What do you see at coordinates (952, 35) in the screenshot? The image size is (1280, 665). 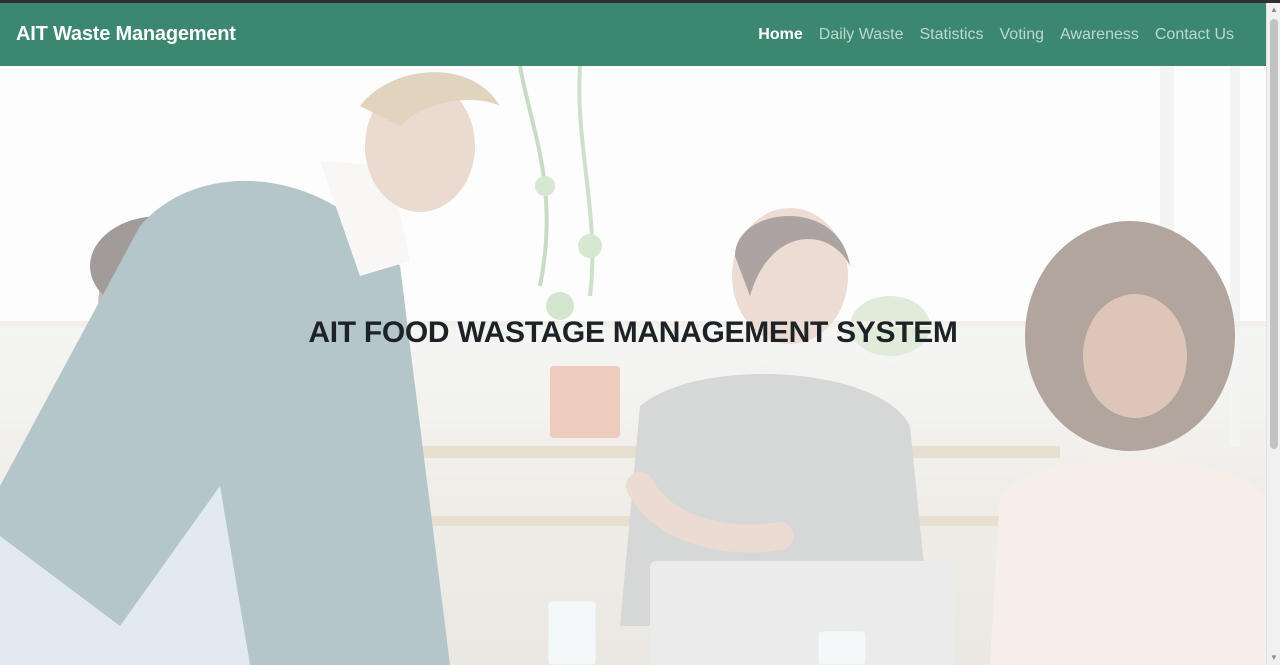 I see `nav-item-statistics: Statistics` at bounding box center [952, 35].